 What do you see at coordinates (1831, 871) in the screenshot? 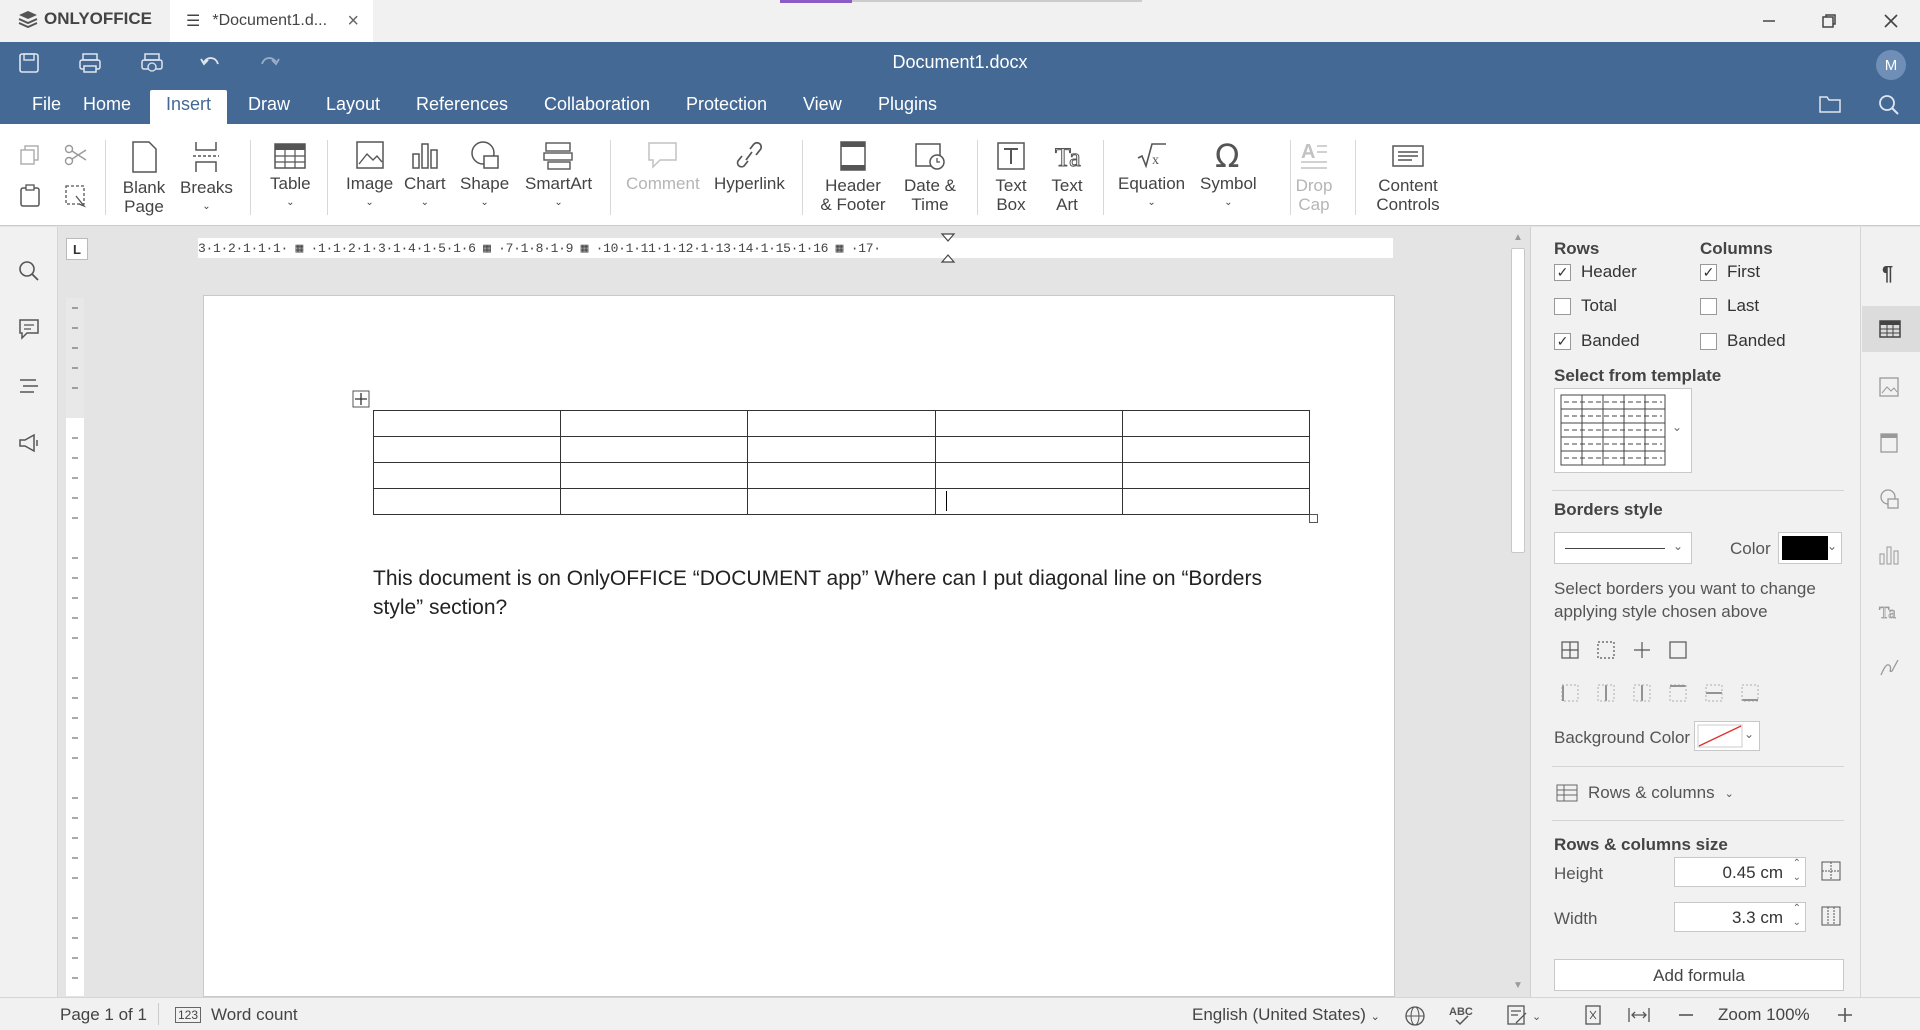
I see `distribute-rows-icon` at bounding box center [1831, 871].